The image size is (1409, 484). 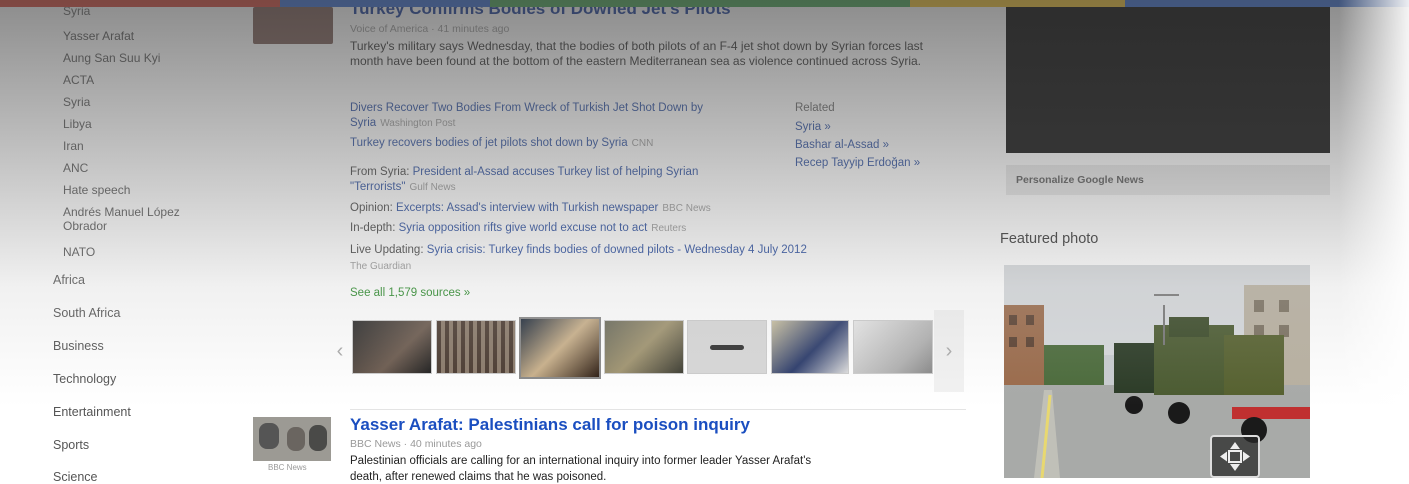 What do you see at coordinates (71, 445) in the screenshot?
I see `nav-section-sports: Sports` at bounding box center [71, 445].